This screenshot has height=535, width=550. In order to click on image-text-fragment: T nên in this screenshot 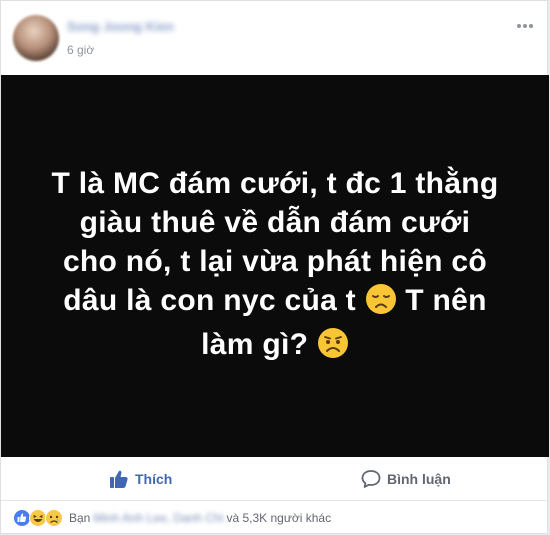, I will do `click(446, 300)`.